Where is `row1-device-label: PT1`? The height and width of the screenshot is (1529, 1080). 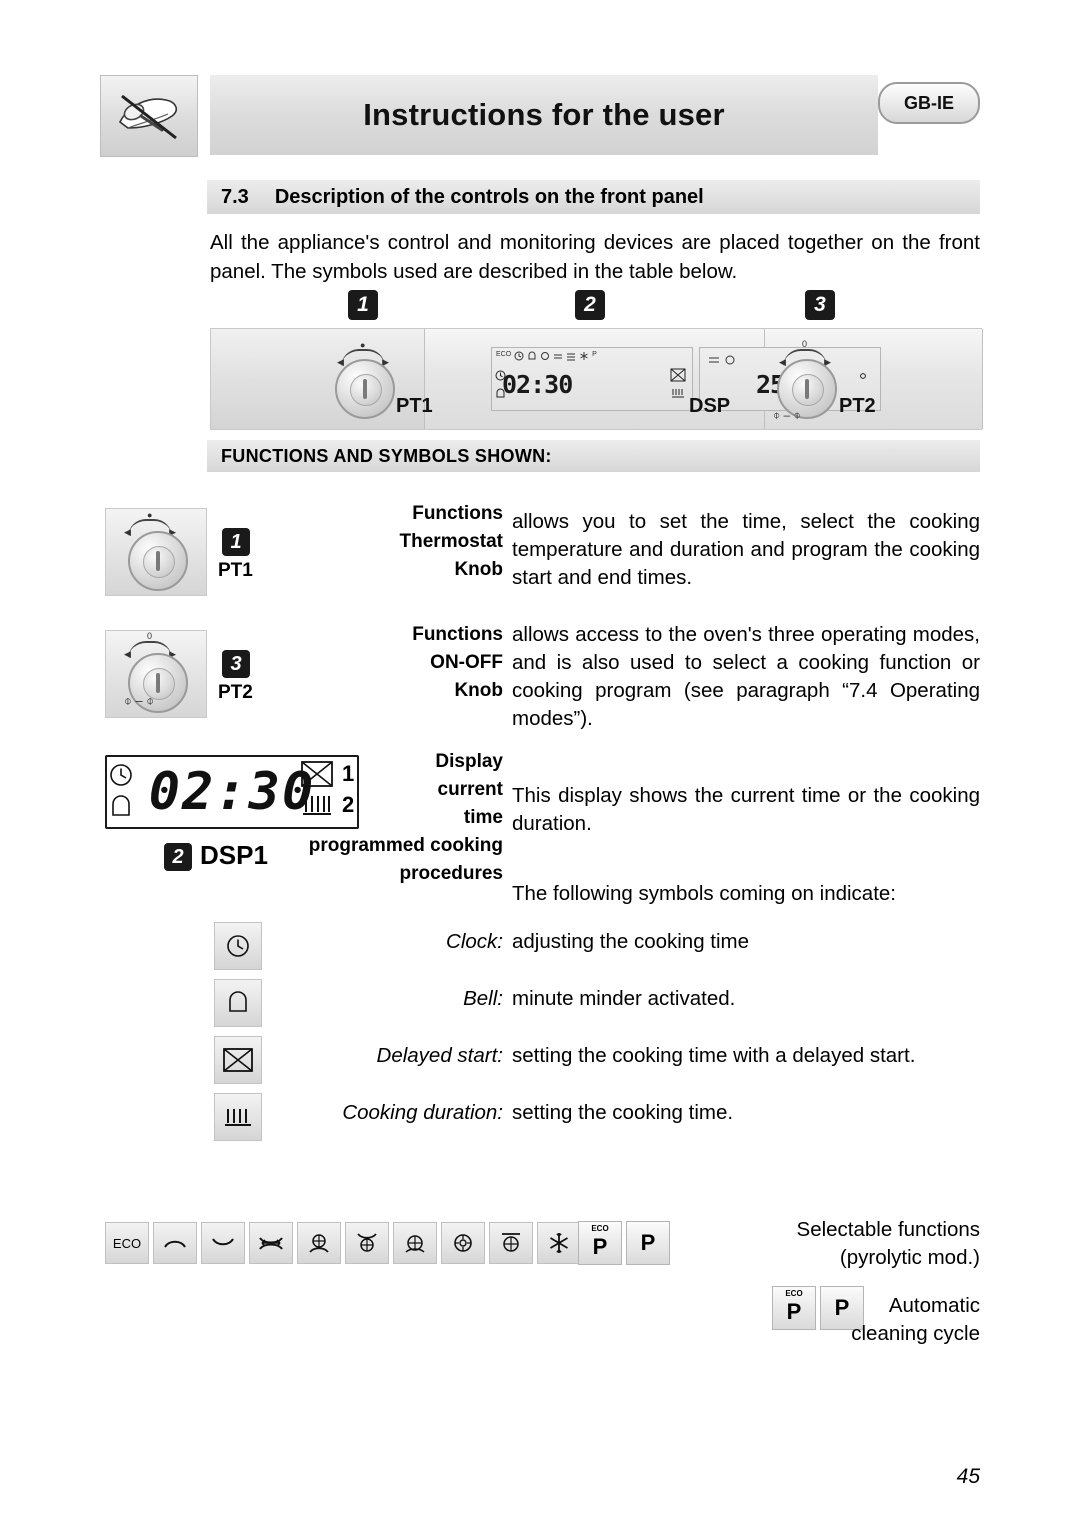 row1-device-label: PT1 is located at coordinates (235, 570).